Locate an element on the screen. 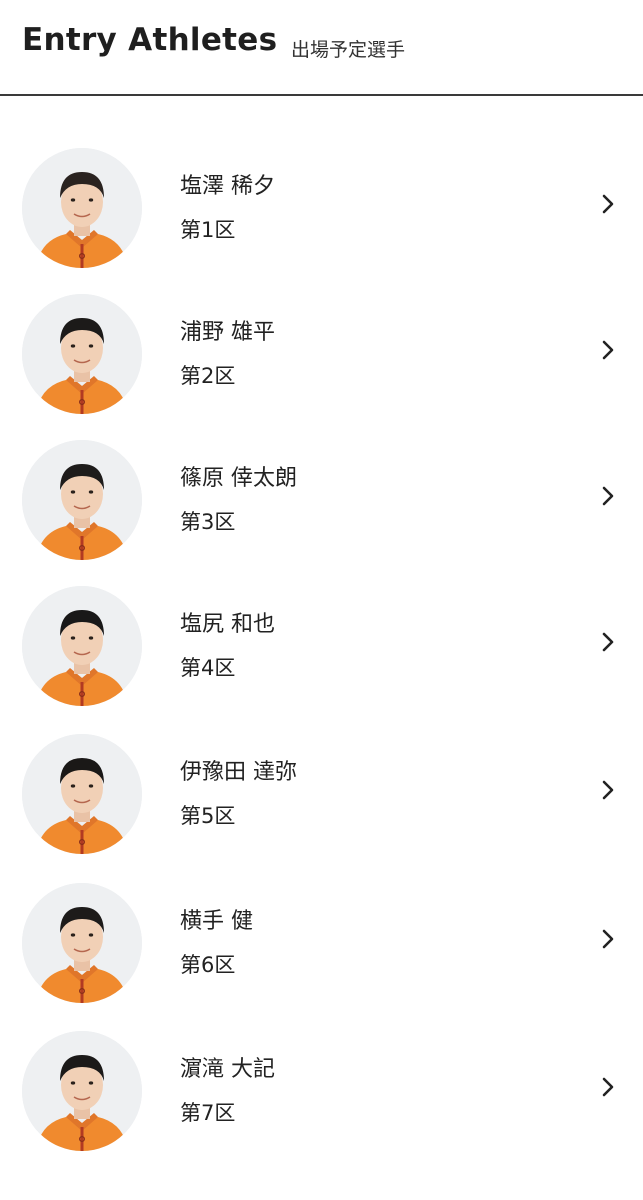  athlete-name: 篠原 倖太朗 is located at coordinates (238, 478).